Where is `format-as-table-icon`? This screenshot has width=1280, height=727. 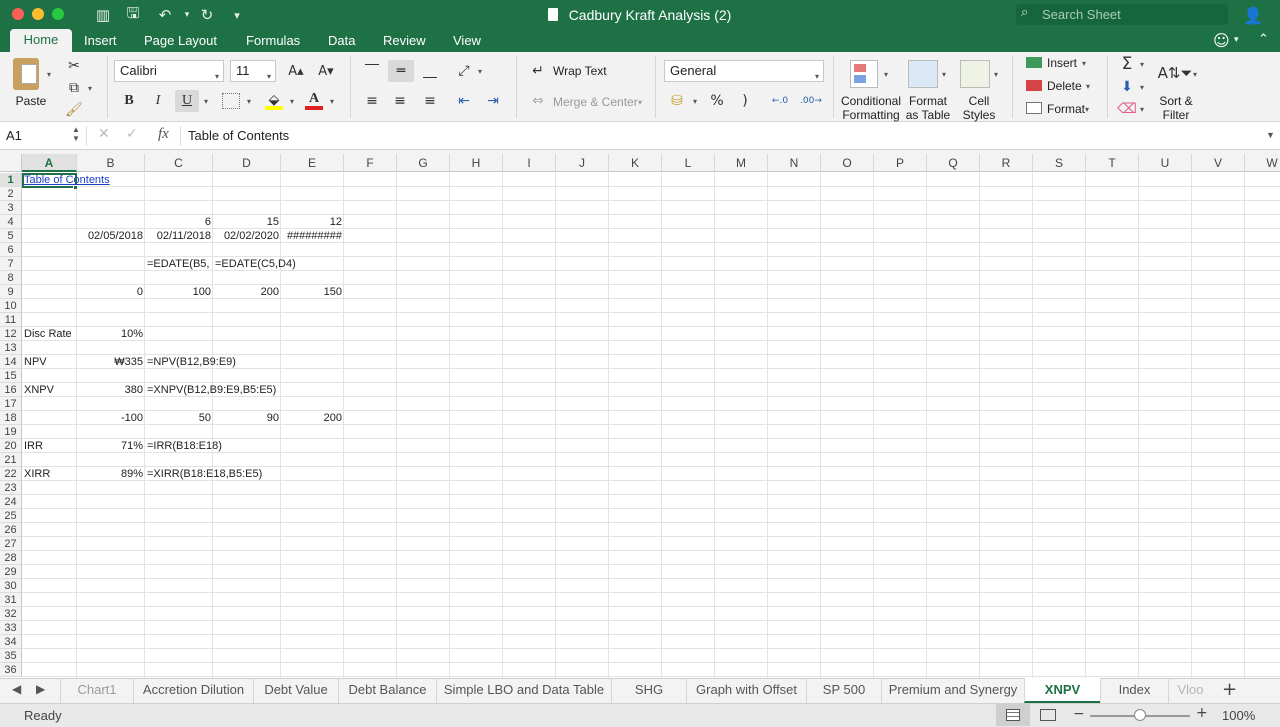 format-as-table-icon is located at coordinates (923, 74).